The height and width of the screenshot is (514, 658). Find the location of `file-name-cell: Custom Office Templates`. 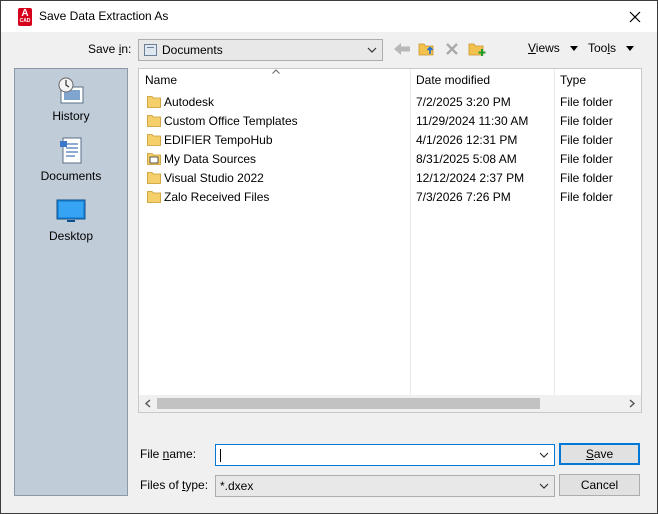

file-name-cell: Custom Office Templates is located at coordinates (231, 121).